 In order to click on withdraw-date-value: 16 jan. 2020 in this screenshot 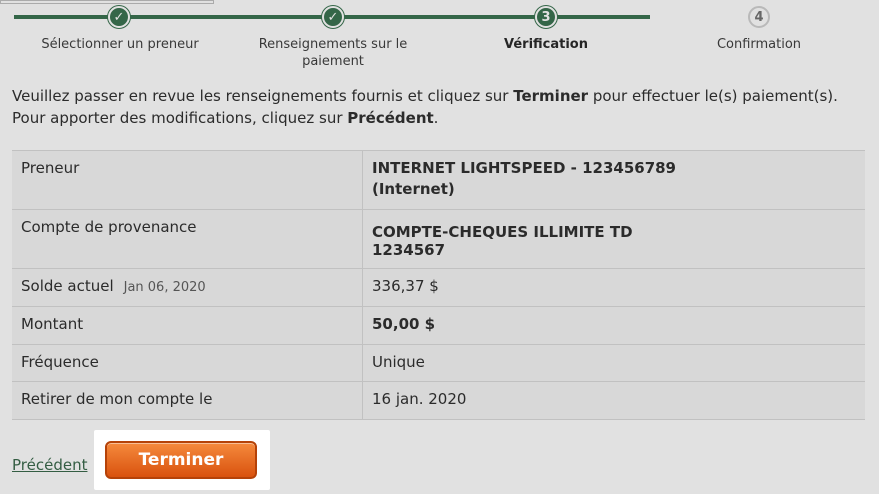, I will do `click(419, 399)`.